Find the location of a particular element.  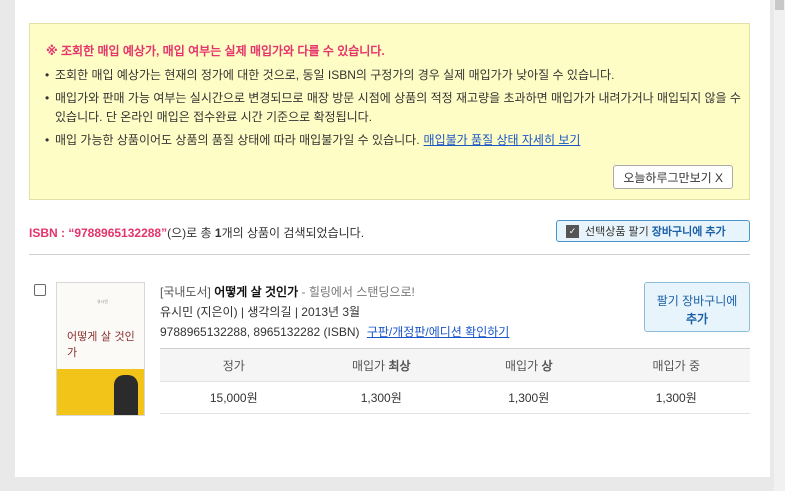

result-count: 1 is located at coordinates (218, 233).